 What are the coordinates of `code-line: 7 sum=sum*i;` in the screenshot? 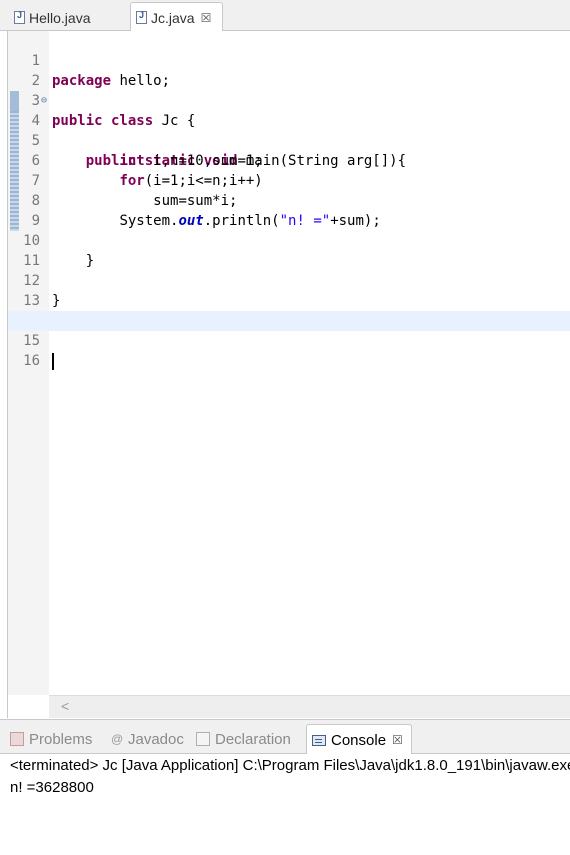 It's located at (289, 180).